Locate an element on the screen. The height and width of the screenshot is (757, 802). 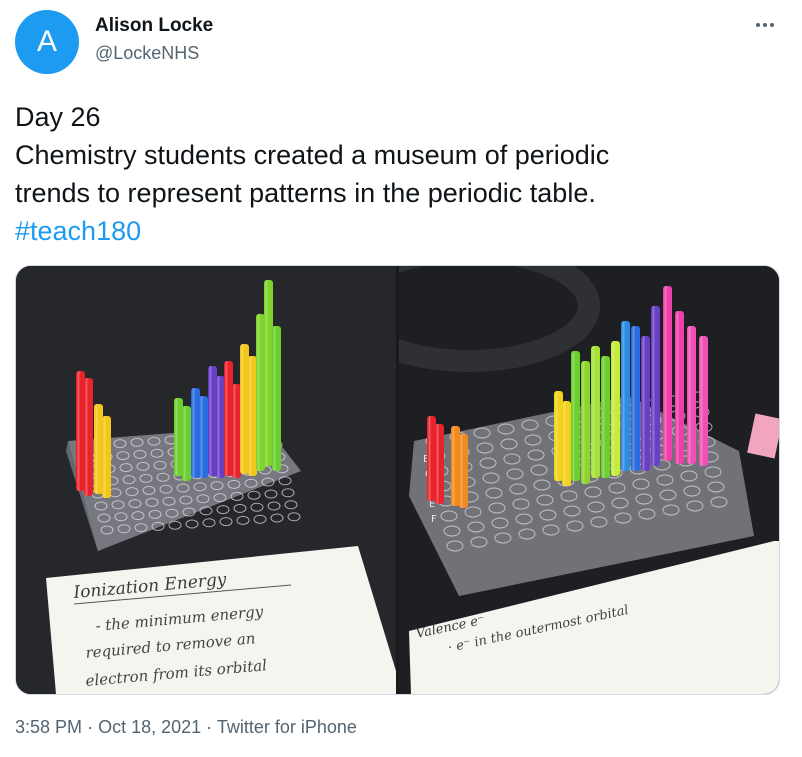
avatar: A is located at coordinates (47, 42).